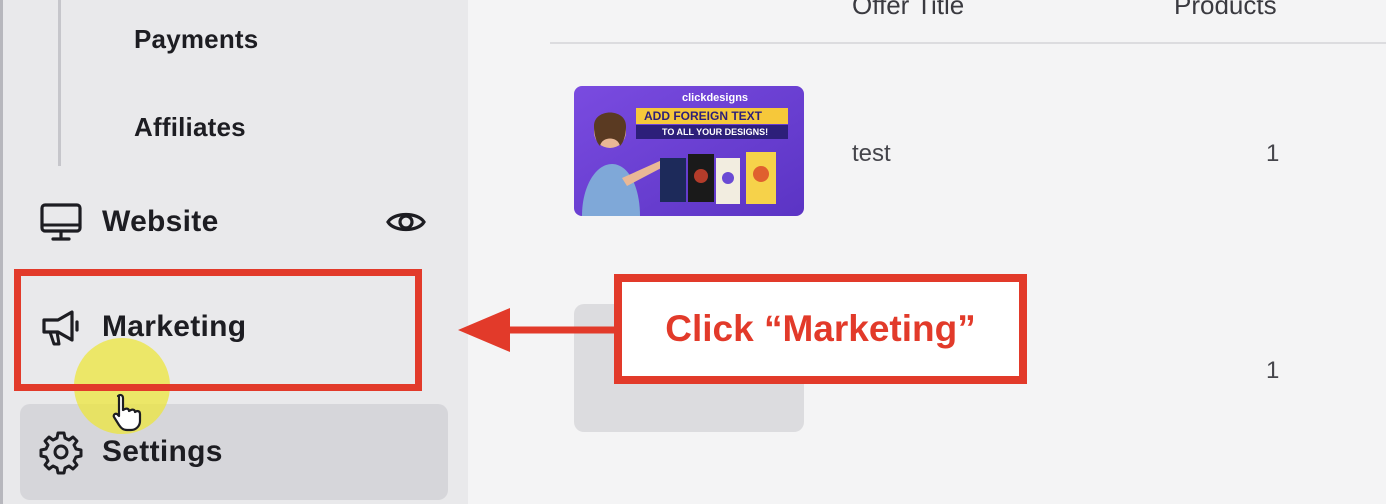 The image size is (1386, 504). I want to click on annotation-callout: Click “Marketing”, so click(820, 329).